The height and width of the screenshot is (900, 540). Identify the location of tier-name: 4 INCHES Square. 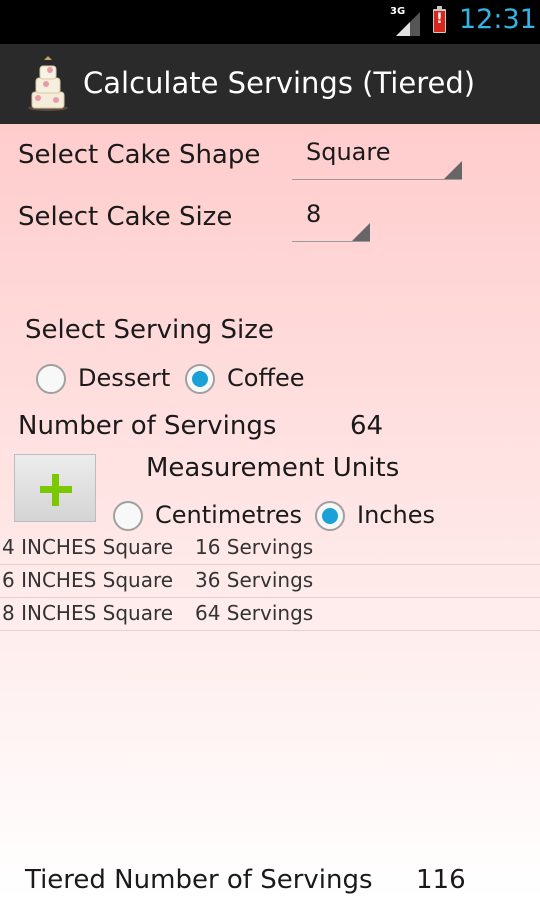
(88, 547).